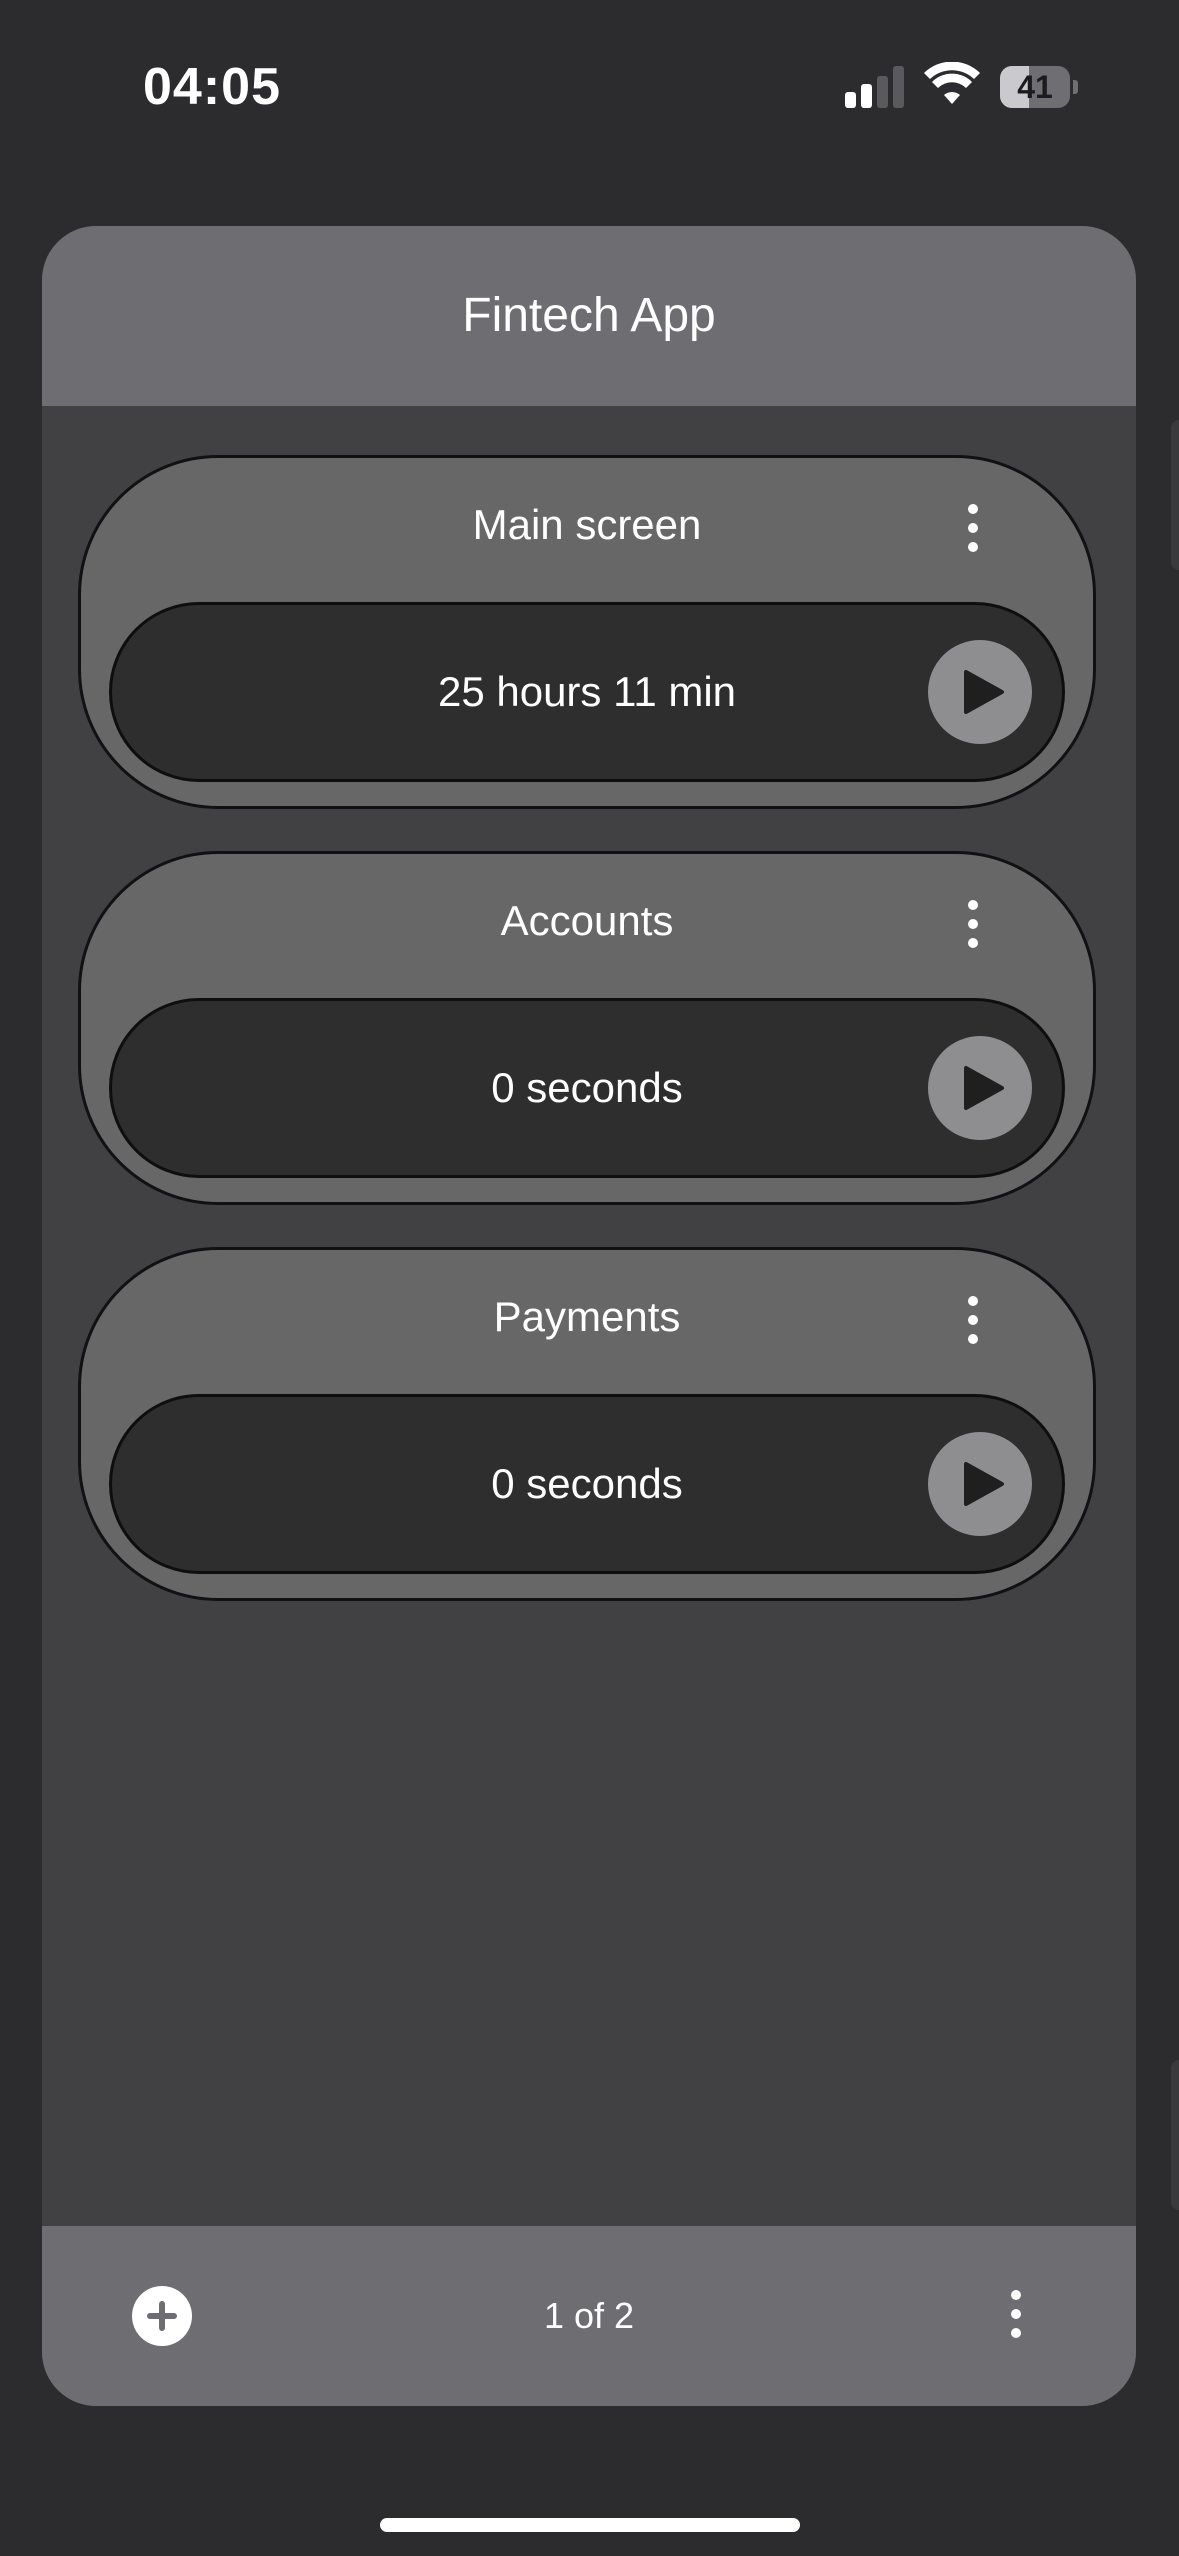  Describe the element at coordinates (952, 83) in the screenshot. I see `wifi-icon` at that location.